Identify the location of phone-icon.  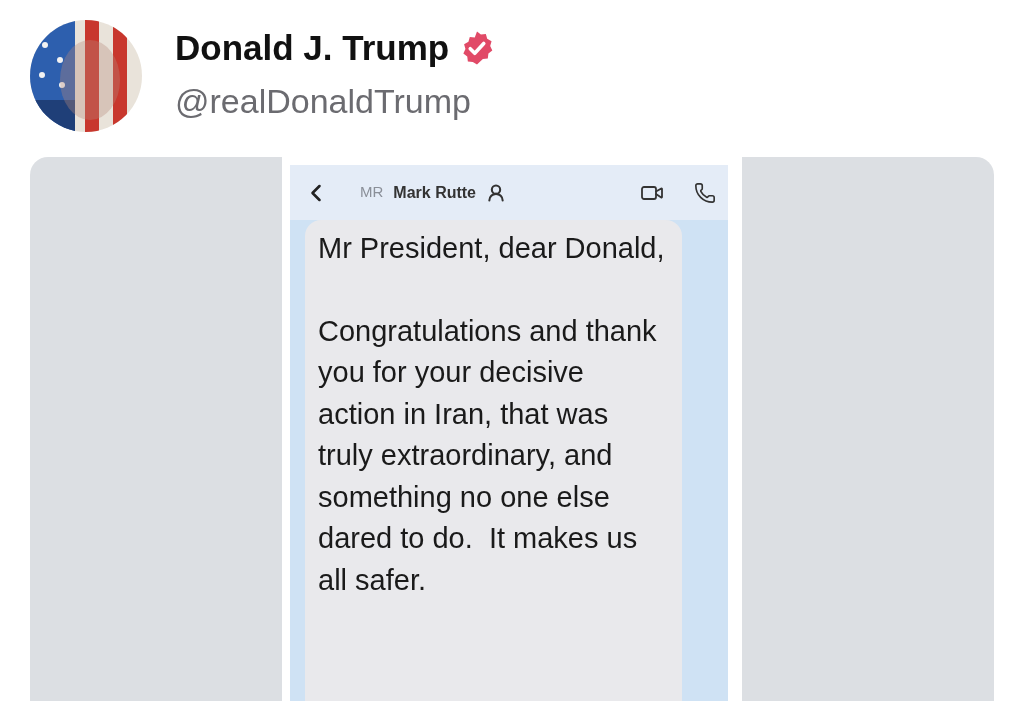
(705, 192).